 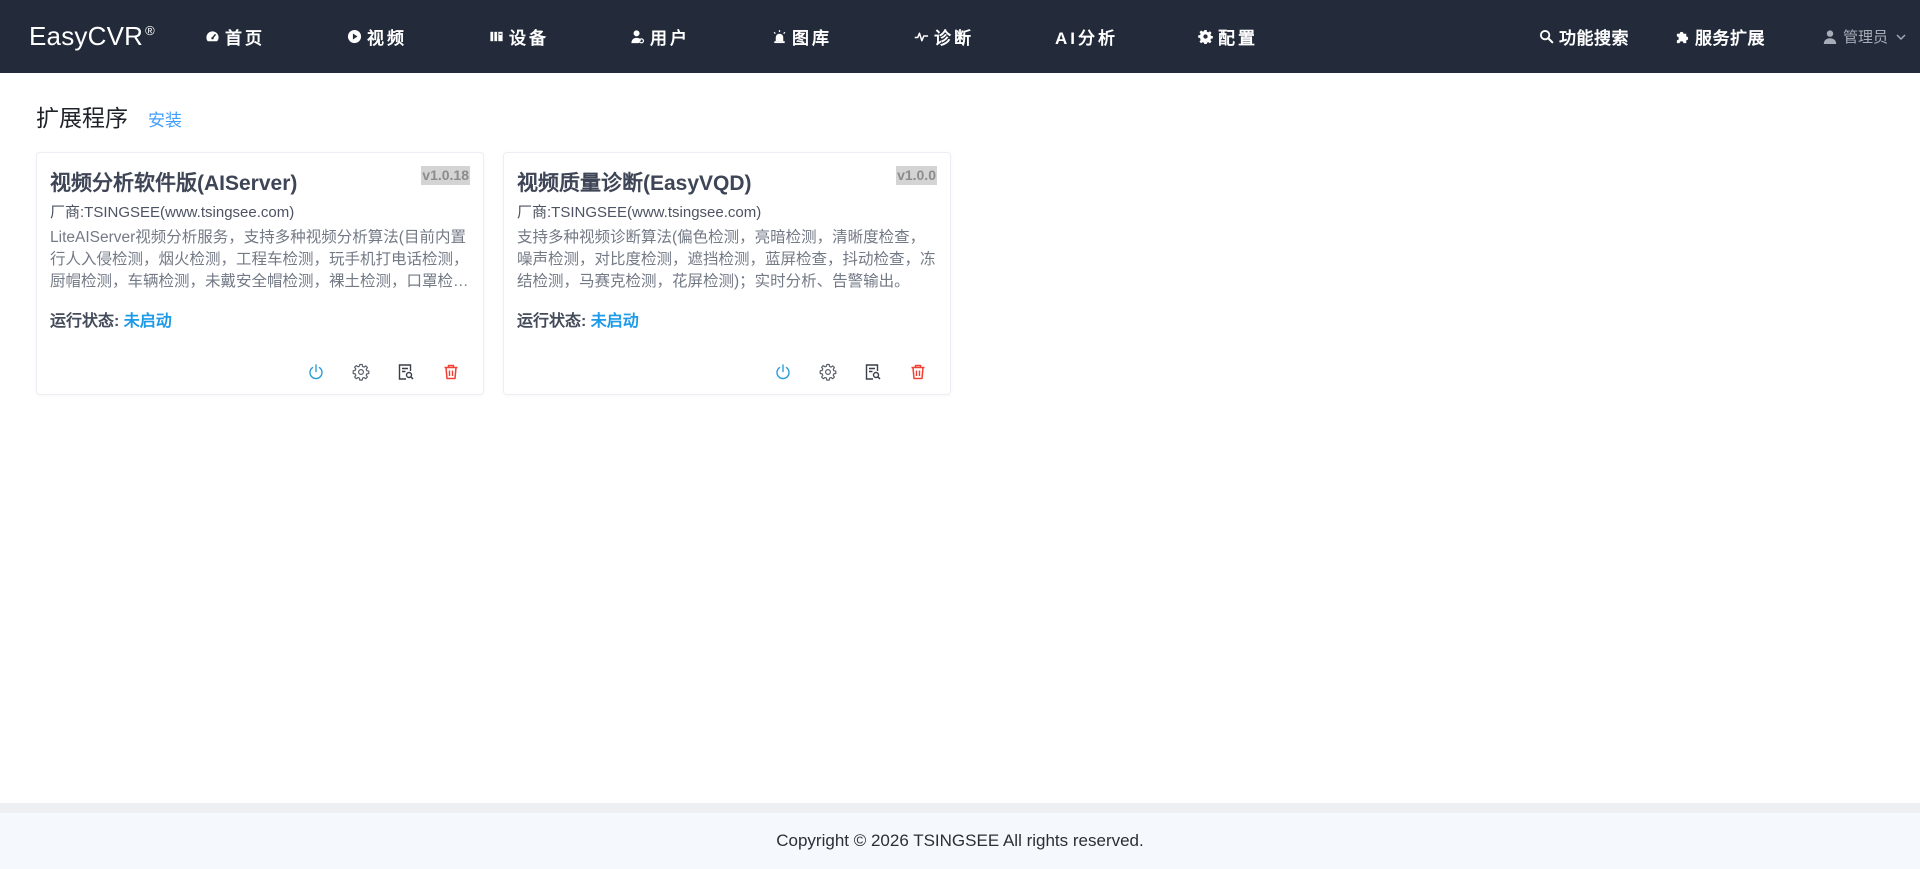 I want to click on extension-name: 视频质量诊断(EasyVQD), so click(x=634, y=183).